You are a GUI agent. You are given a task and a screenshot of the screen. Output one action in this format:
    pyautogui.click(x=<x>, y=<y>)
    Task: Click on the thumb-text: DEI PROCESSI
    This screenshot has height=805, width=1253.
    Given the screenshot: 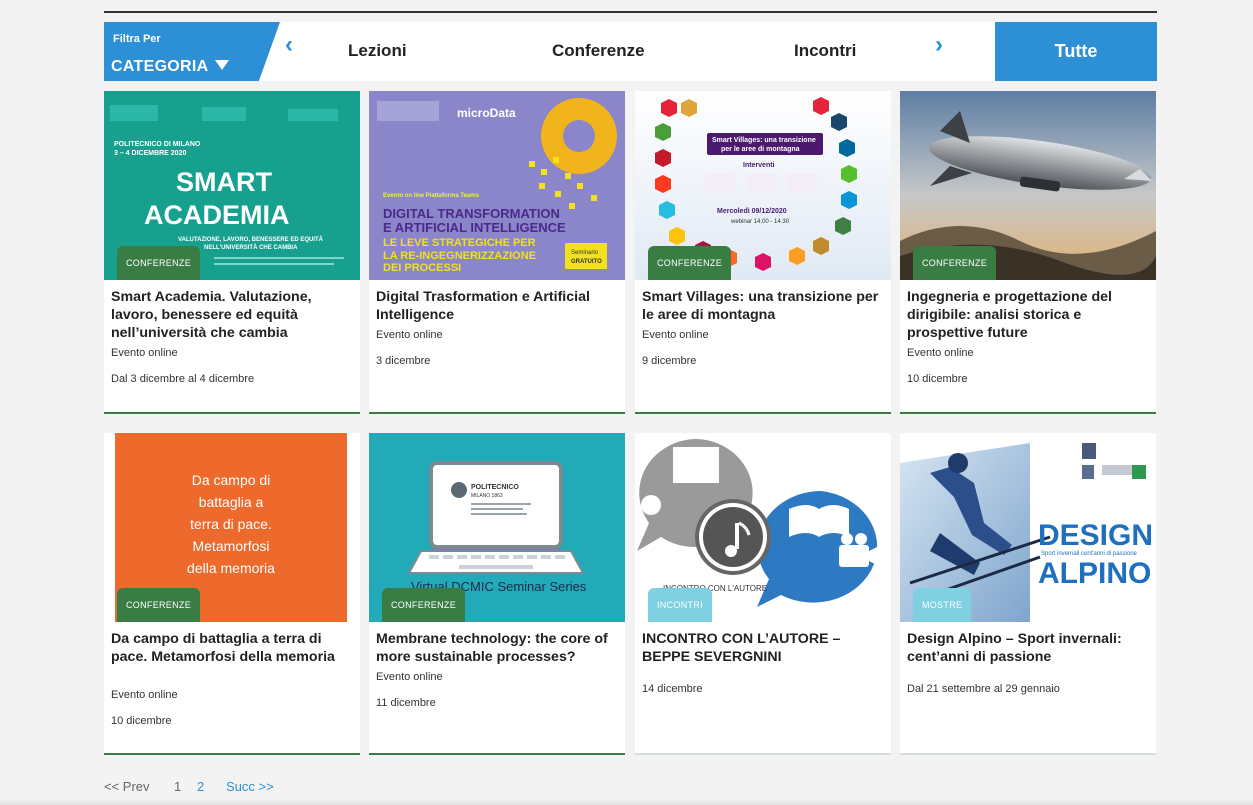 What is the action you would take?
    pyautogui.click(x=422, y=268)
    